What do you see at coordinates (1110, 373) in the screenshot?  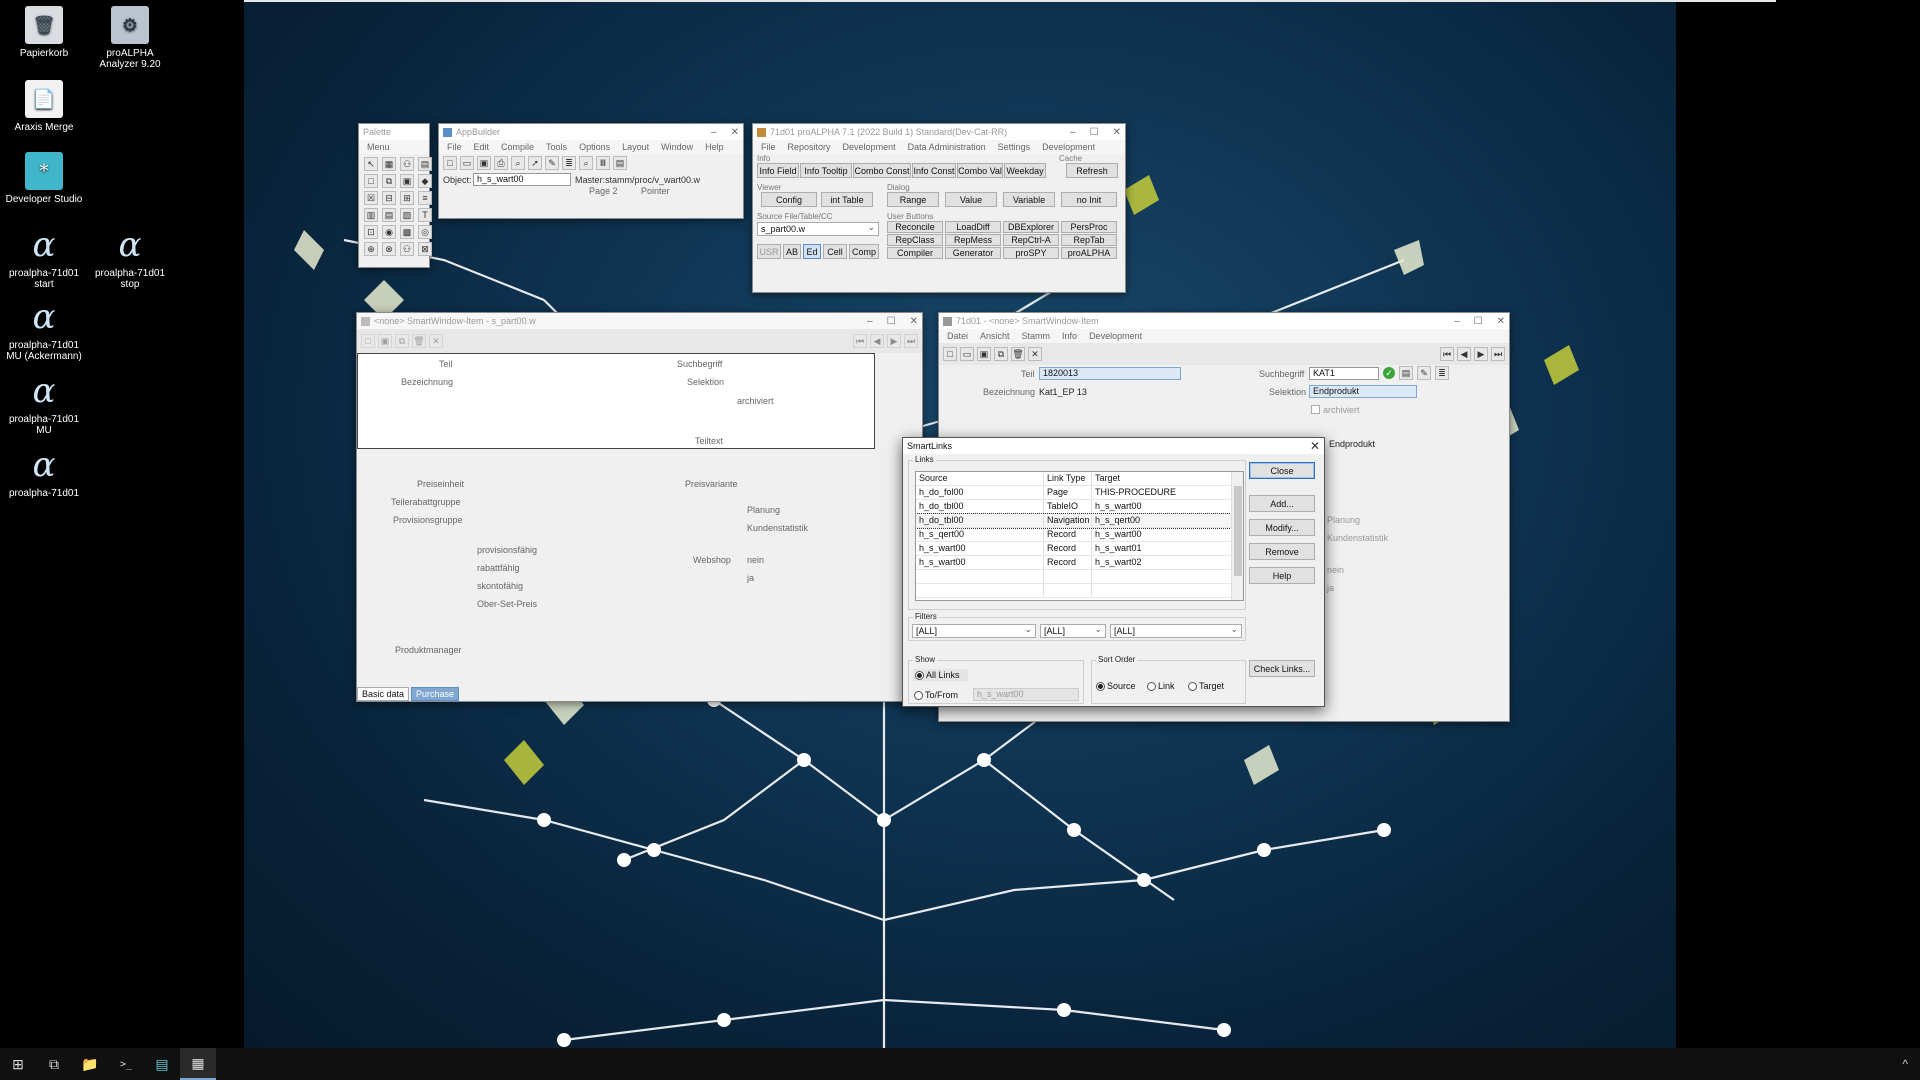 I see `teil-field: 1820013` at bounding box center [1110, 373].